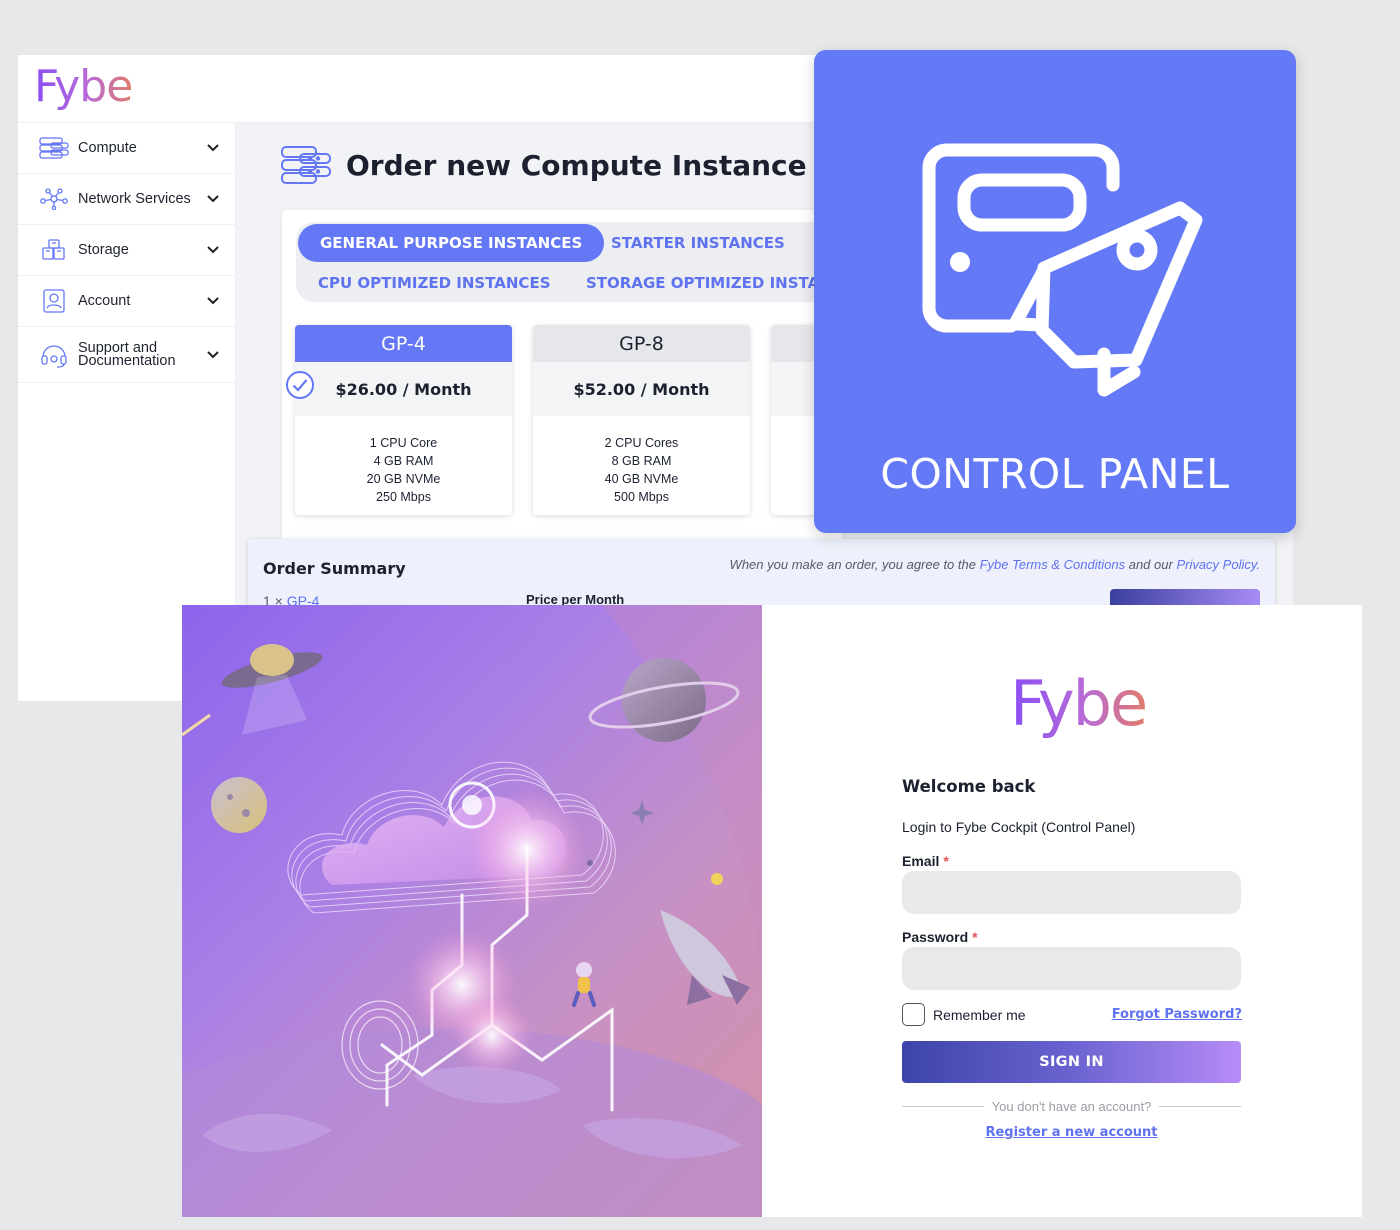 This screenshot has width=1400, height=1230. Describe the element at coordinates (1150, 564) in the screenshot. I see `terms-middle: and our` at that location.